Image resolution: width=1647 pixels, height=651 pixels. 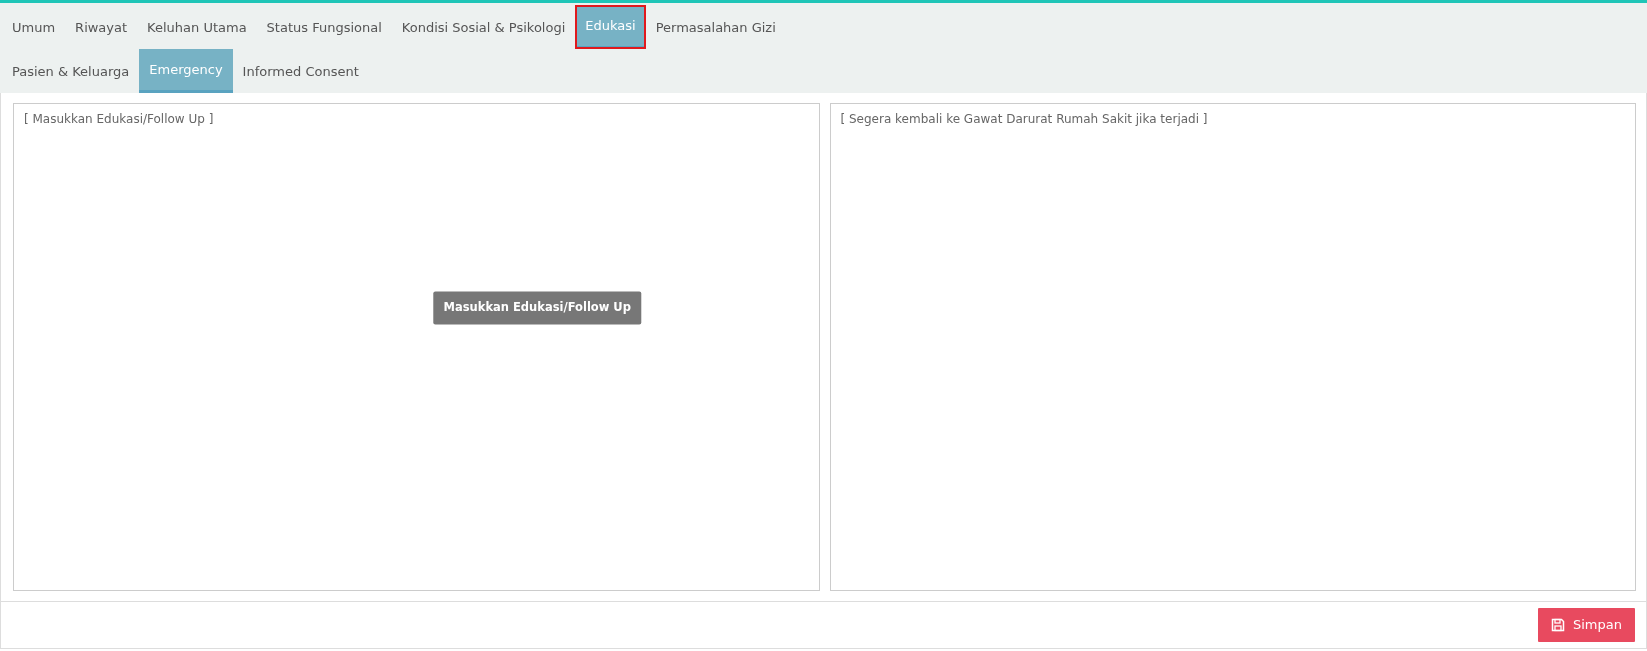 What do you see at coordinates (1586, 625) in the screenshot?
I see `save-button: Simpan` at bounding box center [1586, 625].